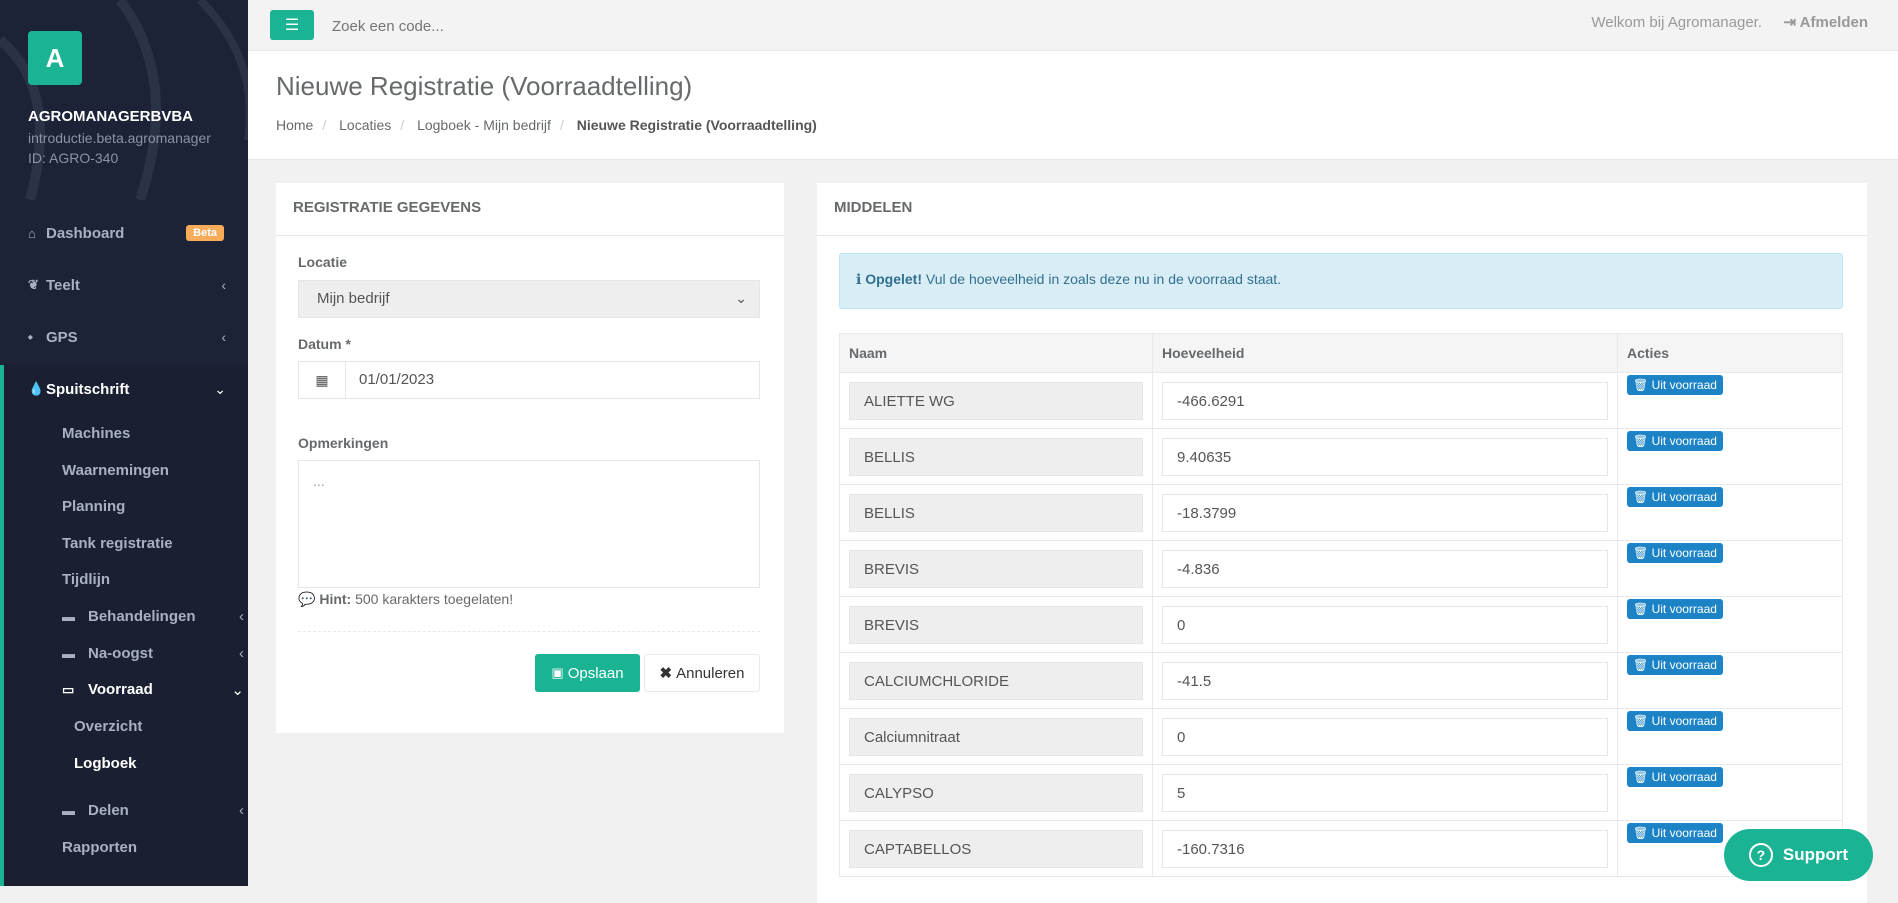  Describe the element at coordinates (93, 506) in the screenshot. I see `nav-planning: Planning` at that location.